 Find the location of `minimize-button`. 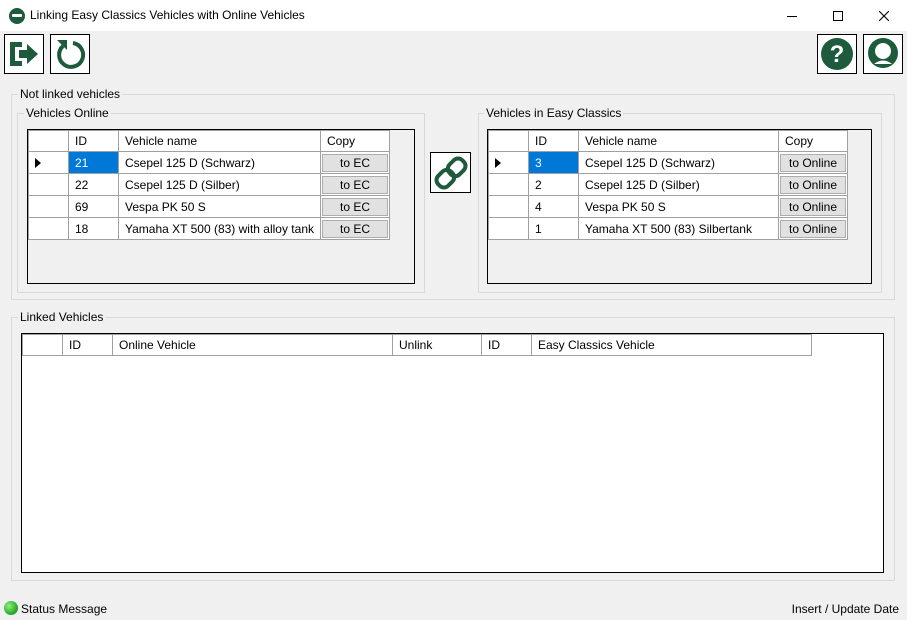

minimize-button is located at coordinates (792, 15).